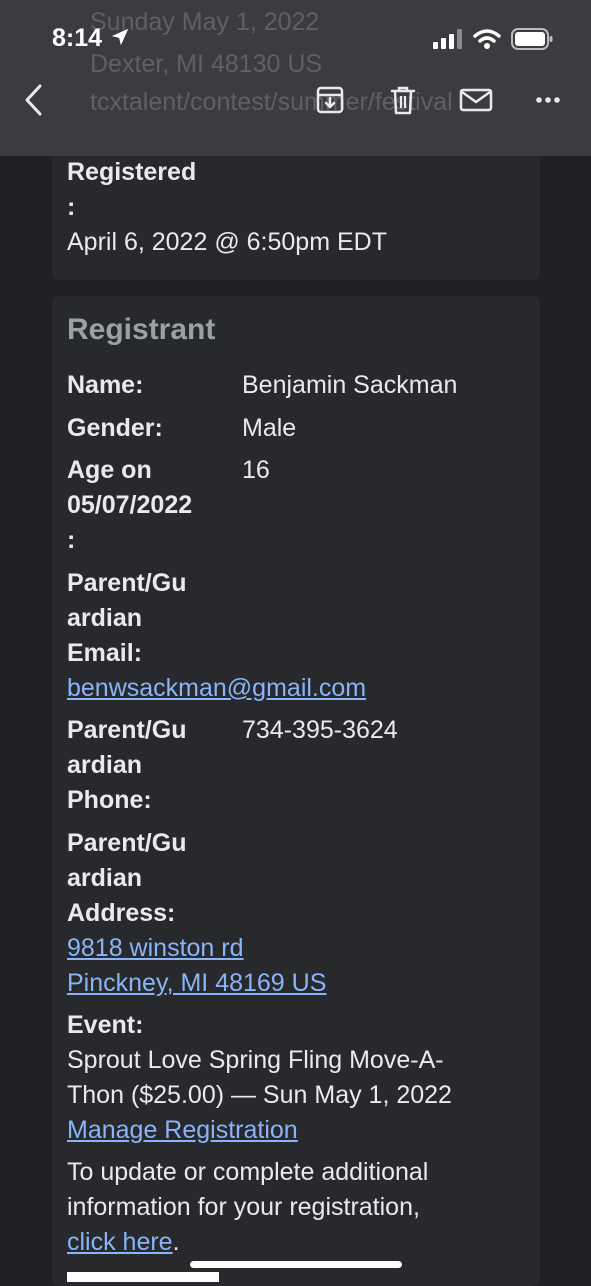  What do you see at coordinates (115, 428) in the screenshot?
I see `gender-label: Gender:` at bounding box center [115, 428].